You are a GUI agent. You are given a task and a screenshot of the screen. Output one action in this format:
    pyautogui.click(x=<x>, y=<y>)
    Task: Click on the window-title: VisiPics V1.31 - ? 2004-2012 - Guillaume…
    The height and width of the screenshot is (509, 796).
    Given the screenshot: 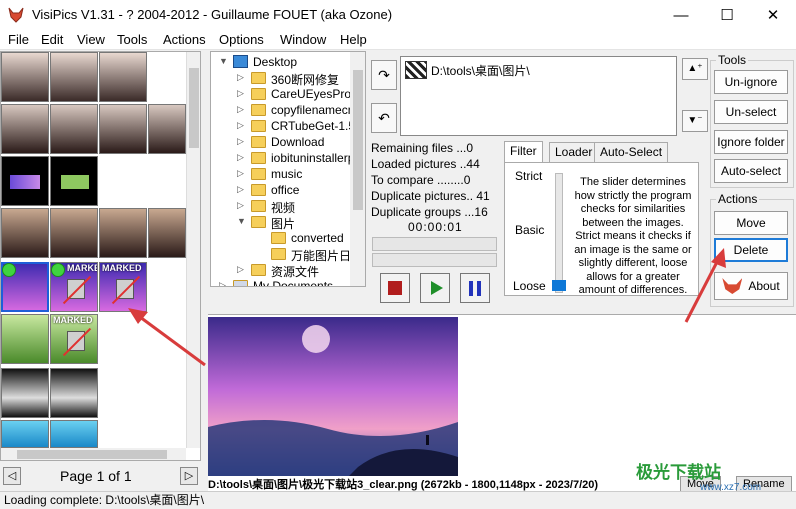 What is the action you would take?
    pyautogui.click(x=212, y=14)
    